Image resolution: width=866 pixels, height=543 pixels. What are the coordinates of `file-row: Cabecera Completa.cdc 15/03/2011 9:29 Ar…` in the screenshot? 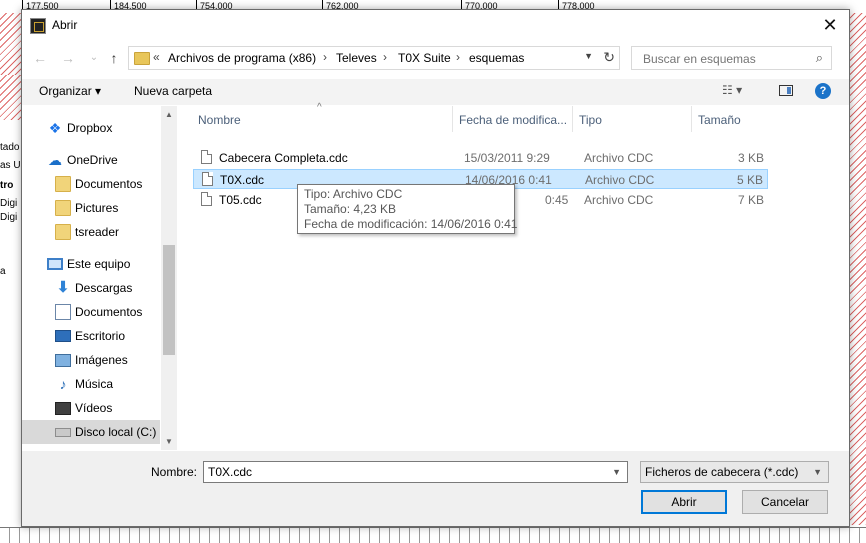 It's located at (480, 158).